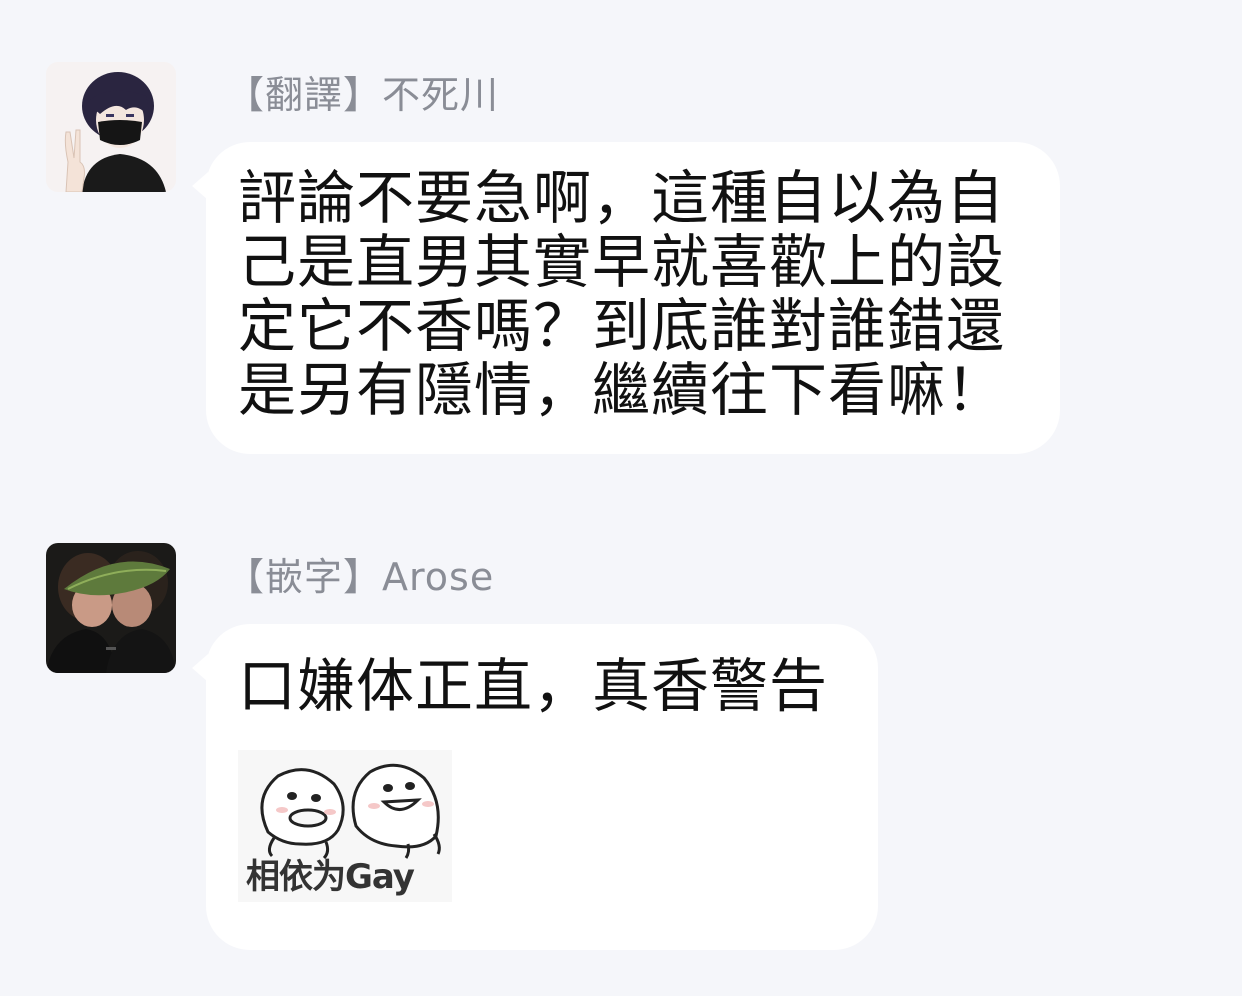 The height and width of the screenshot is (996, 1242). Describe the element at coordinates (362, 91) in the screenshot. I see `sender-name: 【翻譯】不死川` at that location.